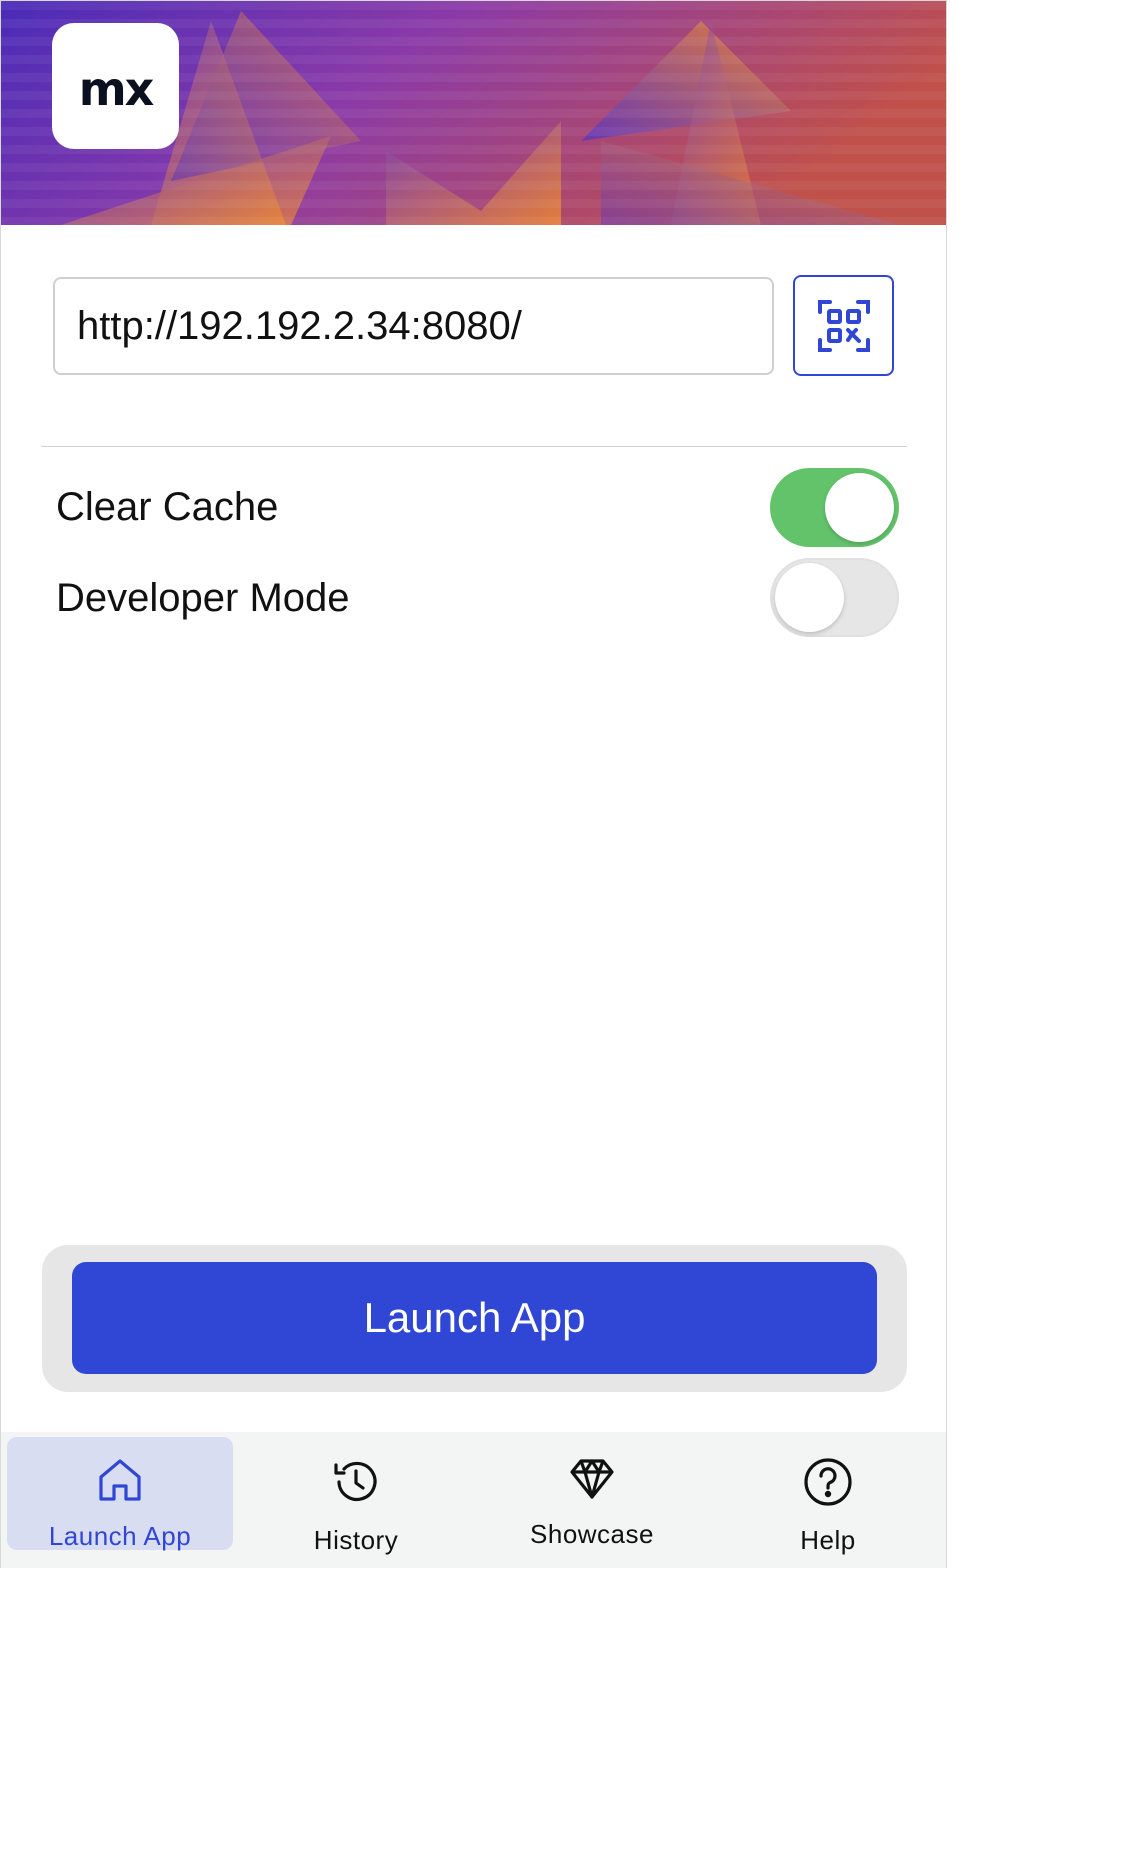  What do you see at coordinates (473, 113) in the screenshot?
I see `header-banner: mx` at bounding box center [473, 113].